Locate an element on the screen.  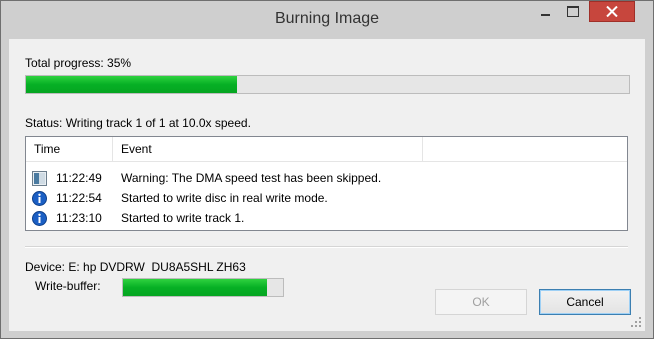
total-progress-bar is located at coordinates (327, 84).